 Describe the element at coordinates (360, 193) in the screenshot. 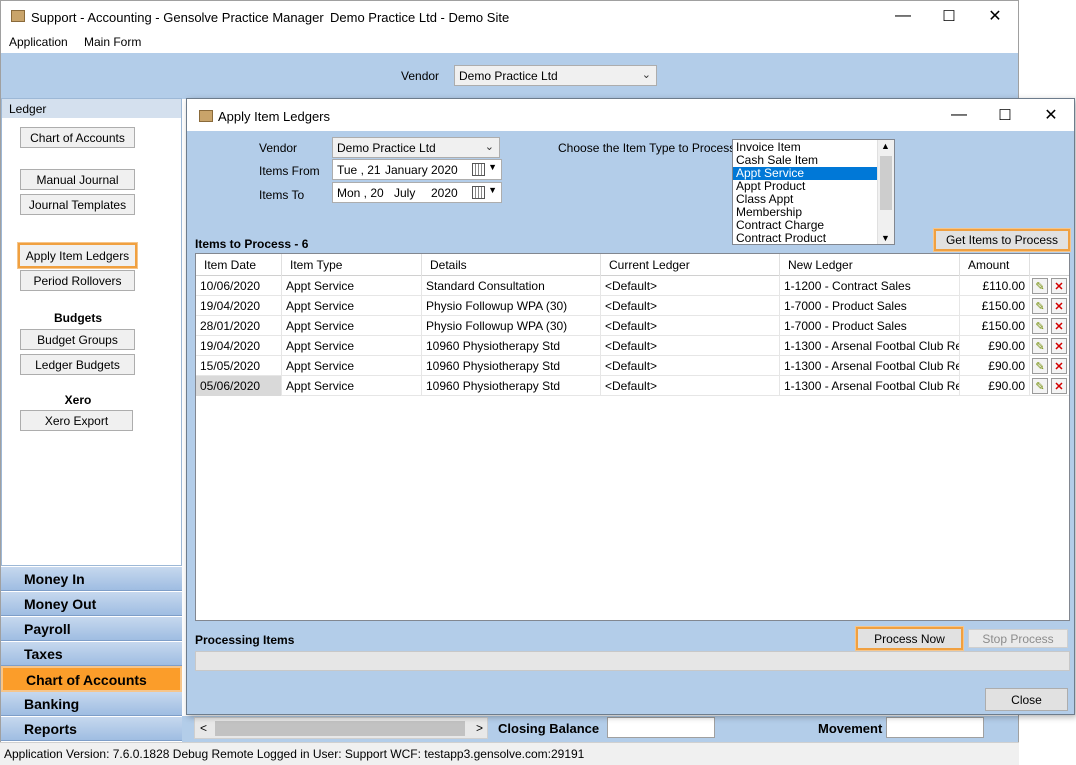

I see `items-to-day: Mon , 20` at that location.